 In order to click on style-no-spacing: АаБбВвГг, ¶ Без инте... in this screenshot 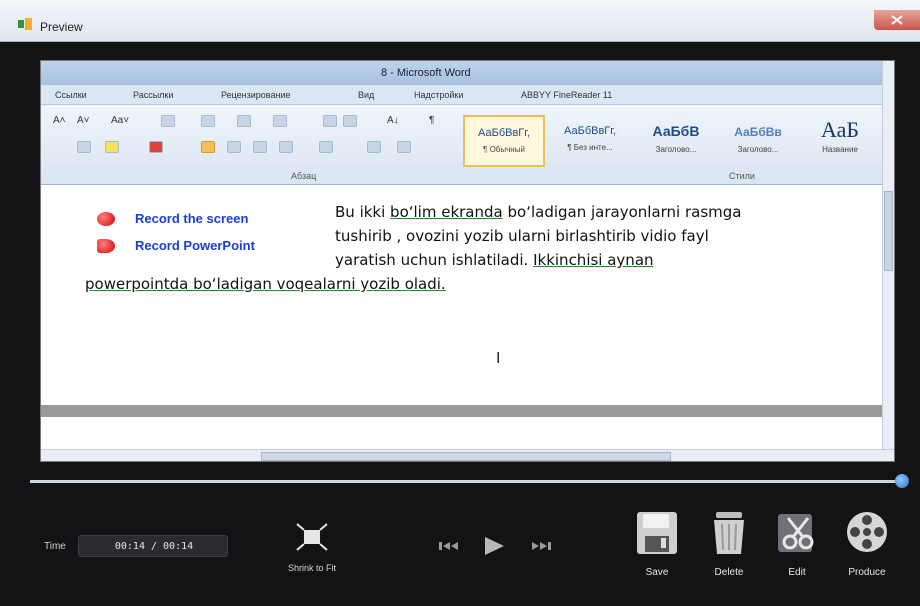, I will do `click(590, 141)`.